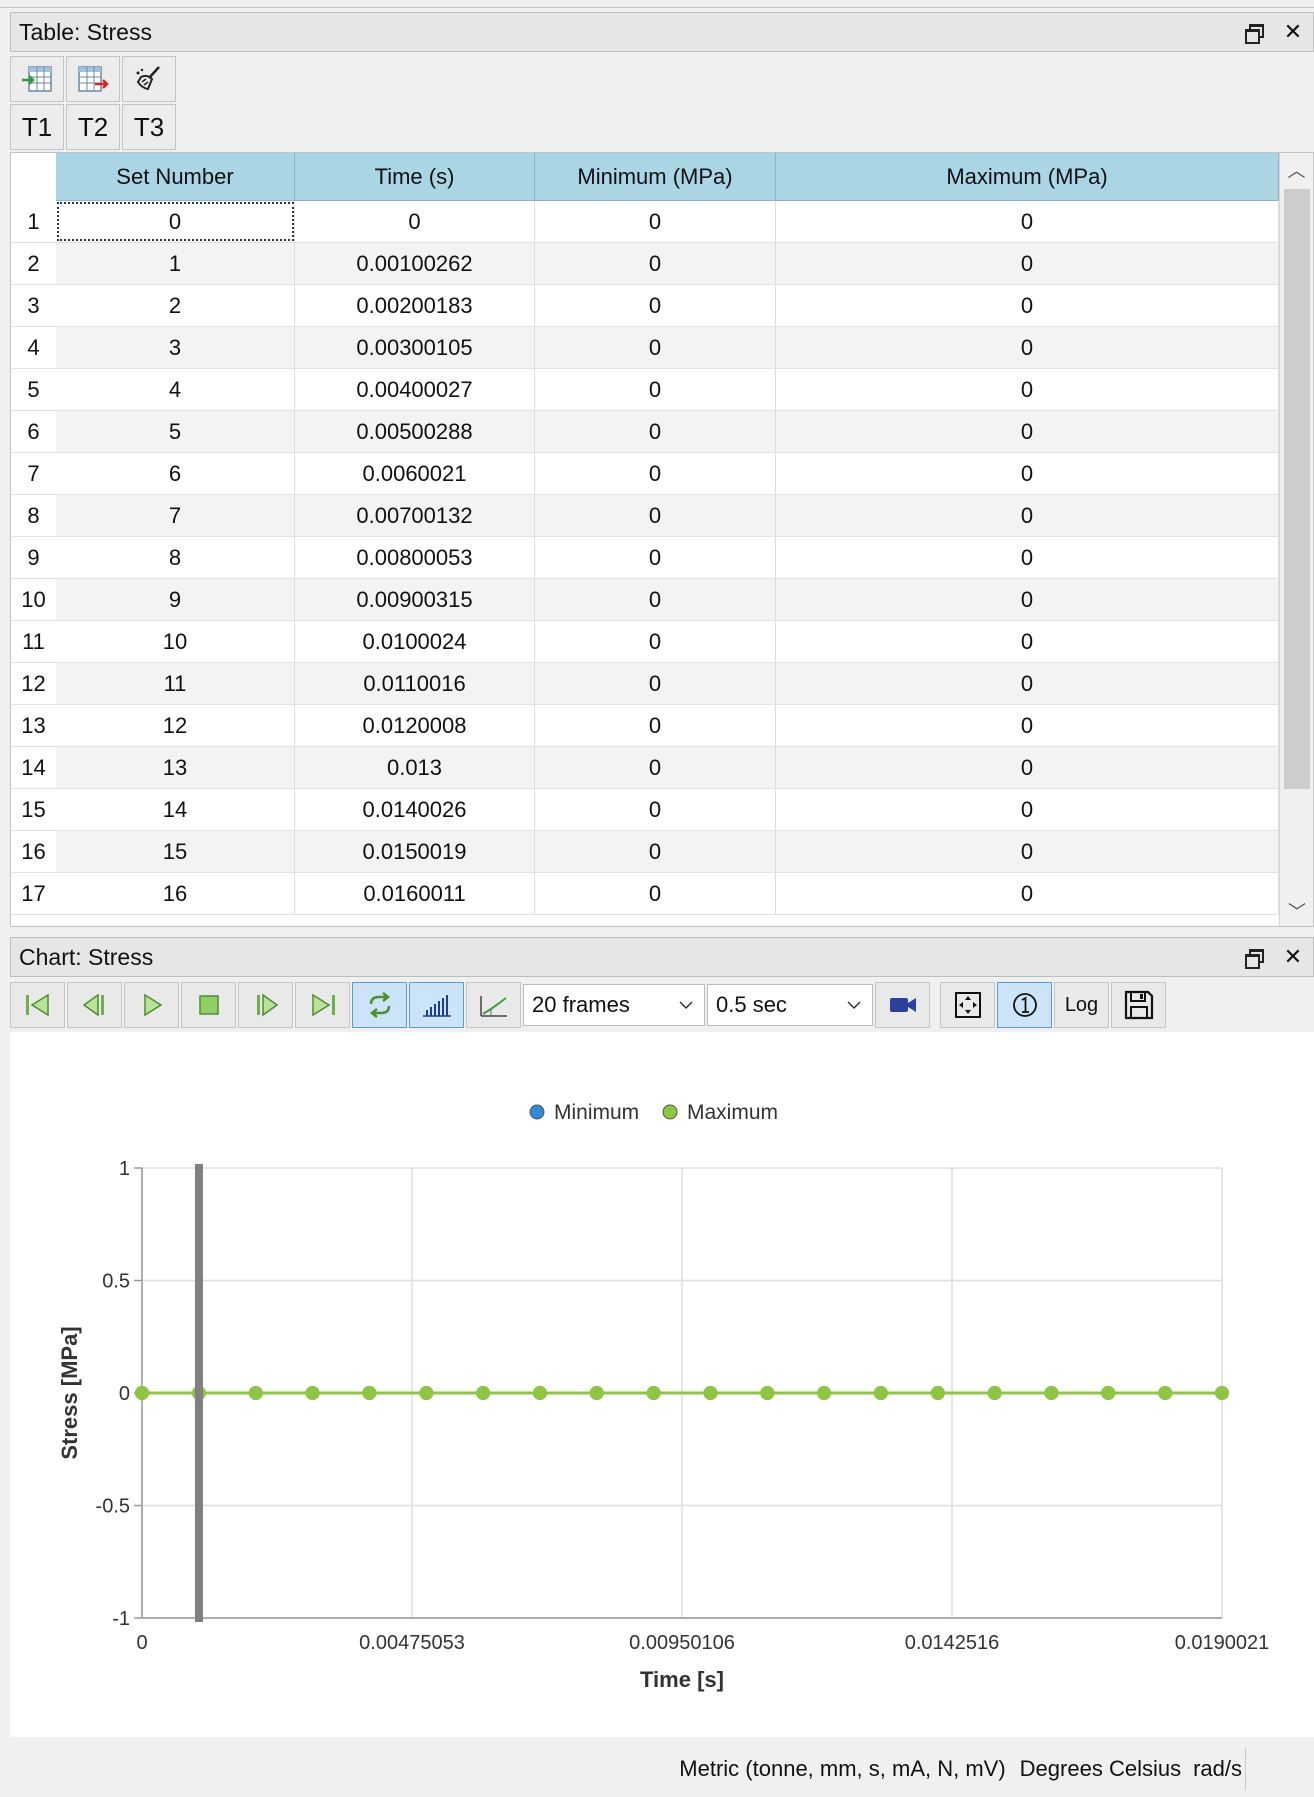 The height and width of the screenshot is (1797, 1314). What do you see at coordinates (415, 389) in the screenshot?
I see `cell-time: 0.00400027` at bounding box center [415, 389].